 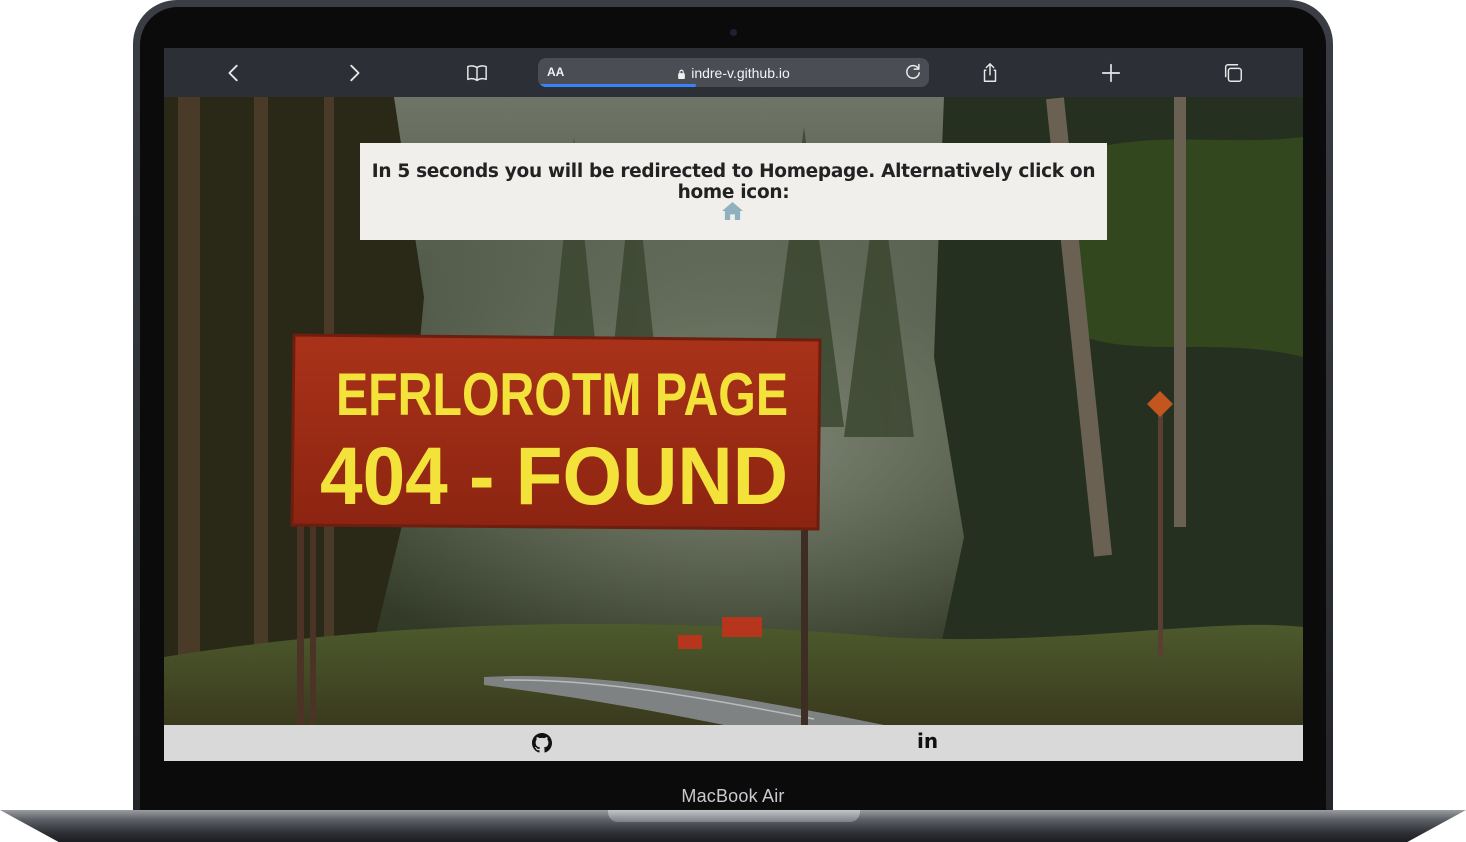 I want to click on camera-dot, so click(x=733, y=32).